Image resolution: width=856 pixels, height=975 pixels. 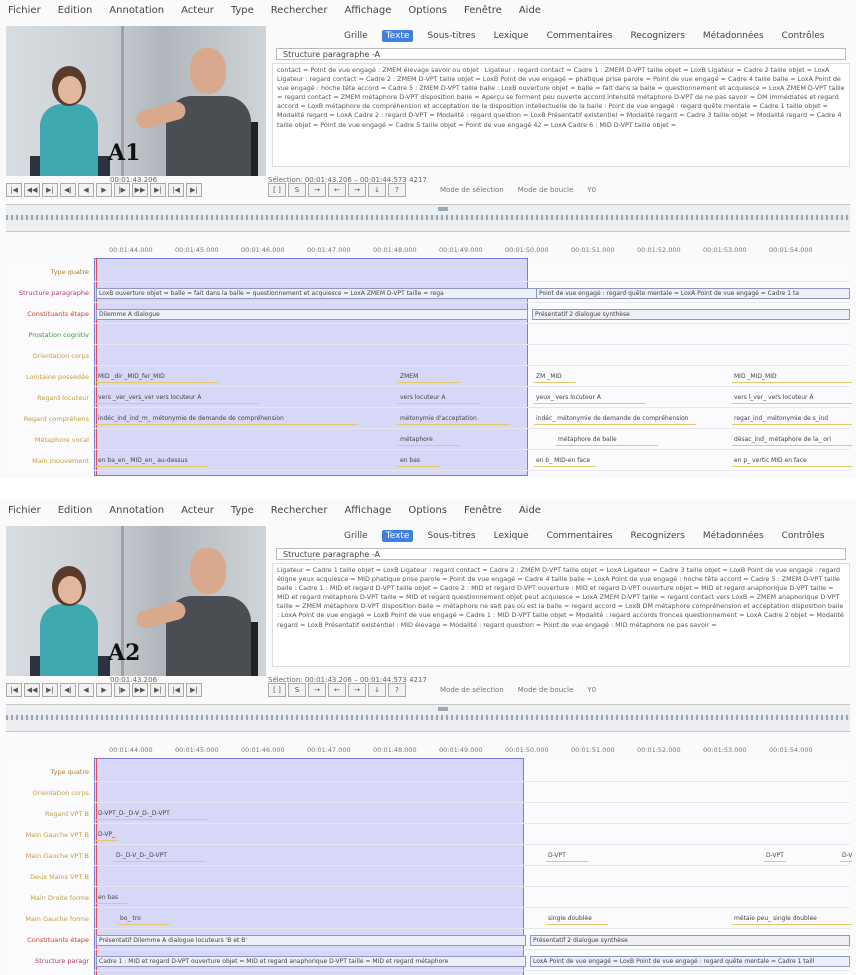 What do you see at coordinates (152, 814) in the screenshot?
I see `annotation: D-VPT_D-_D-V_D-_D-VPT` at bounding box center [152, 814].